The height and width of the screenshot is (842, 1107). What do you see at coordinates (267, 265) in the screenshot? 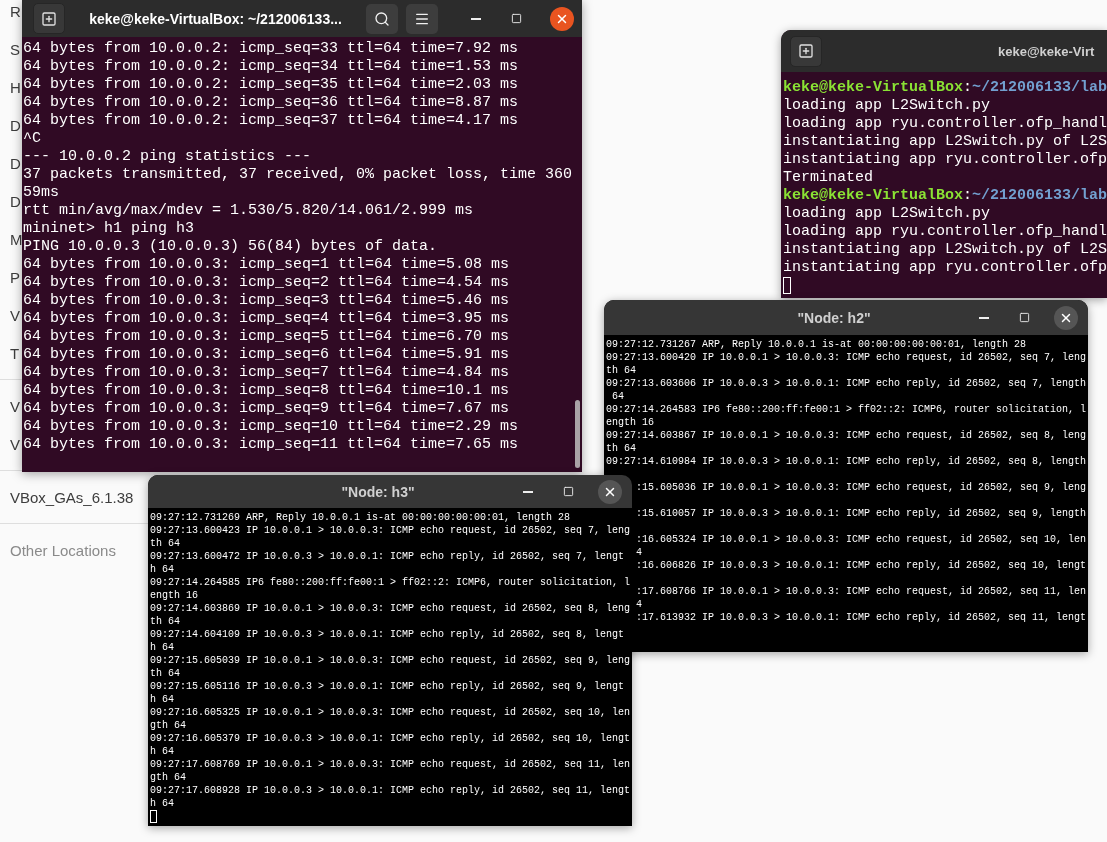
I see `terminal-line: 64 bytes from 10.0.0.3: icmp_seq=1 ttl=64 time=5.08 ms` at bounding box center [267, 265].